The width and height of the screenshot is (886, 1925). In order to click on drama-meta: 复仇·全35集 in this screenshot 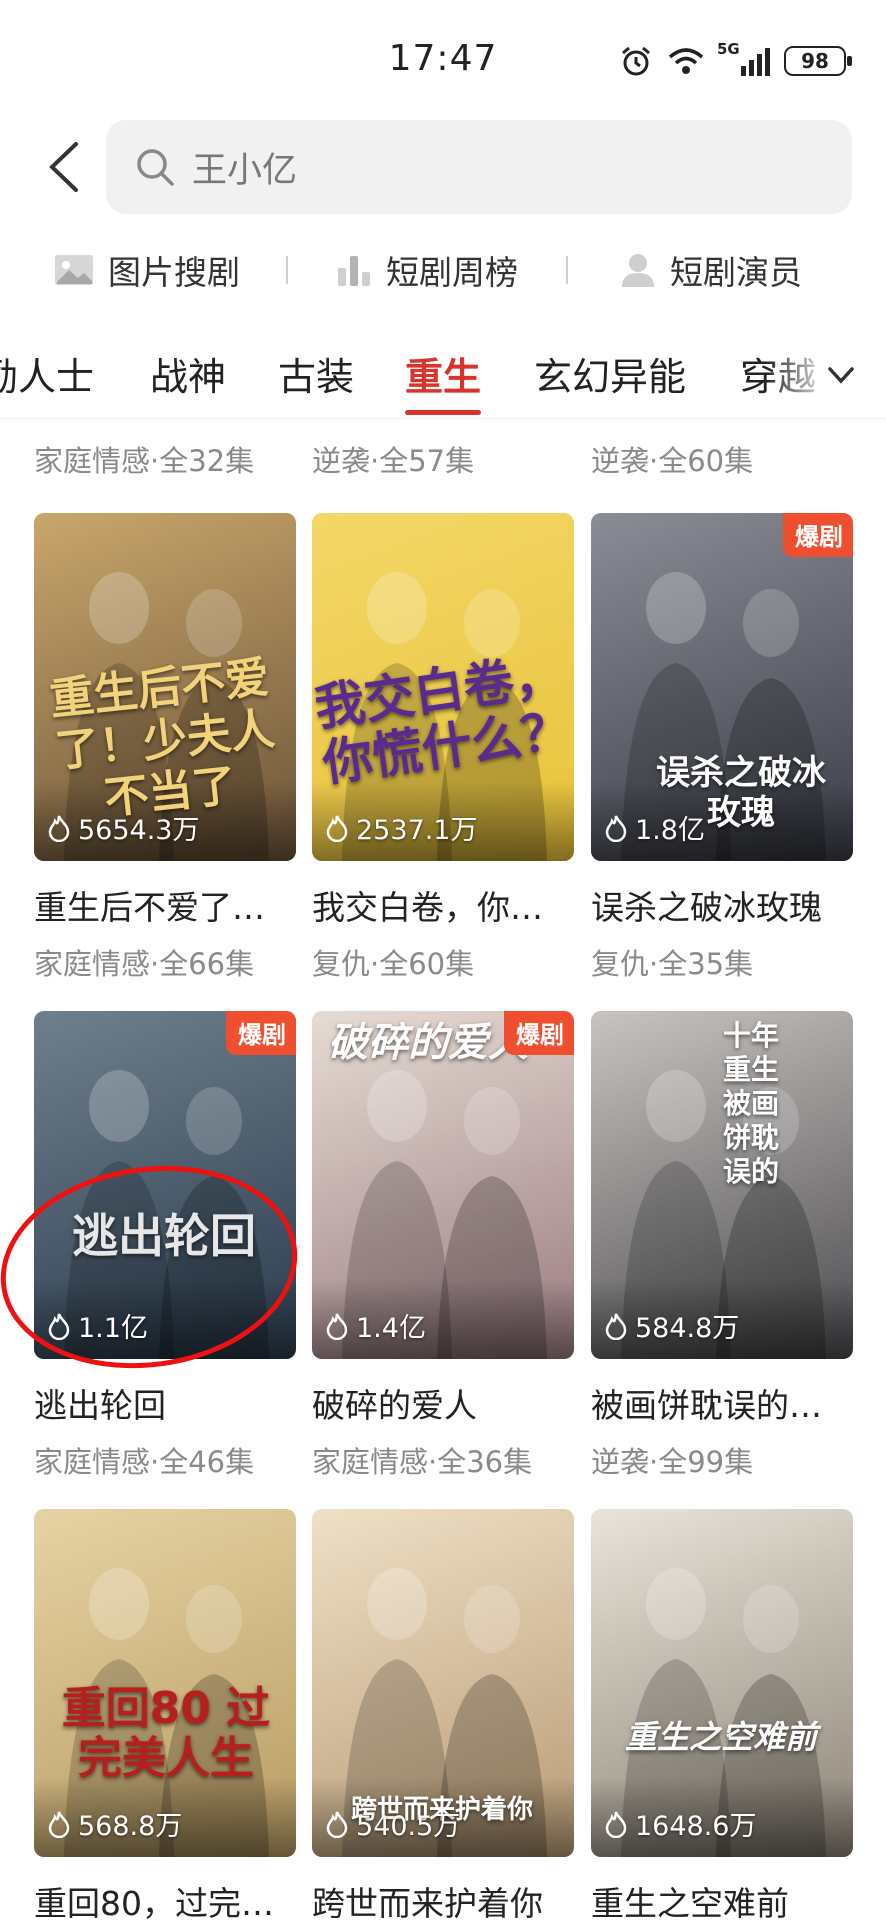, I will do `click(672, 964)`.